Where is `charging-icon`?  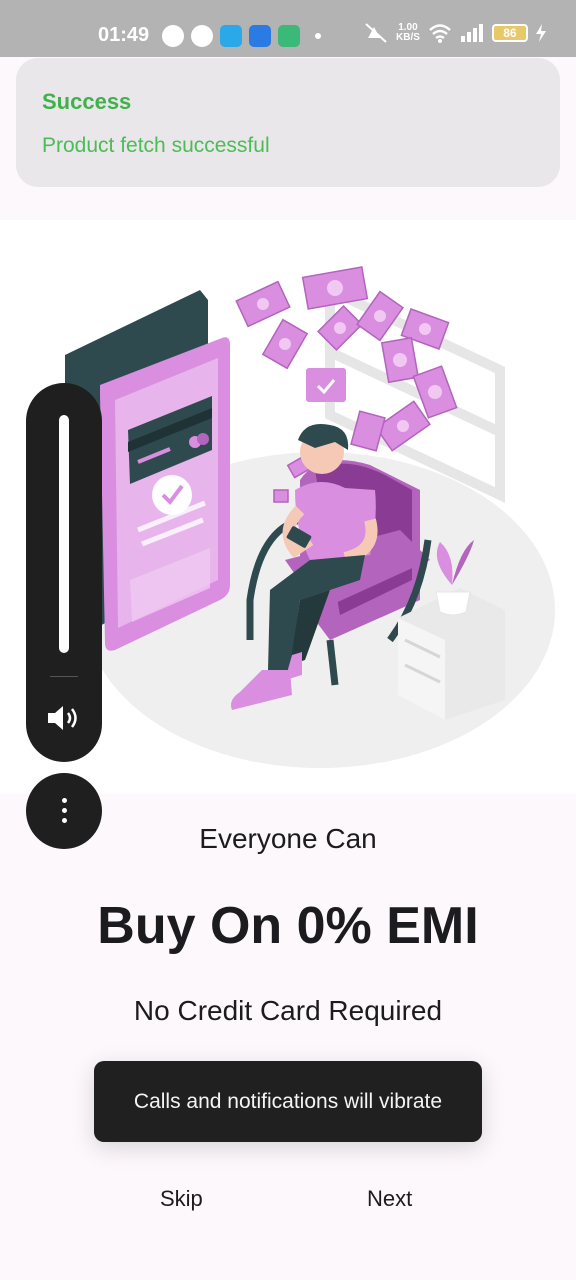
charging-icon is located at coordinates (540, 33).